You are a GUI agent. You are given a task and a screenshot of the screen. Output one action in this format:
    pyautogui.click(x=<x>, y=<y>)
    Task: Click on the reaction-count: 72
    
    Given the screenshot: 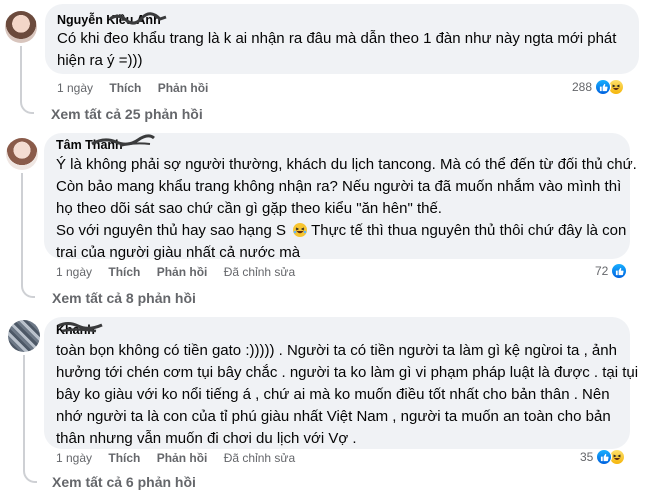 What is the action you would take?
    pyautogui.click(x=602, y=271)
    